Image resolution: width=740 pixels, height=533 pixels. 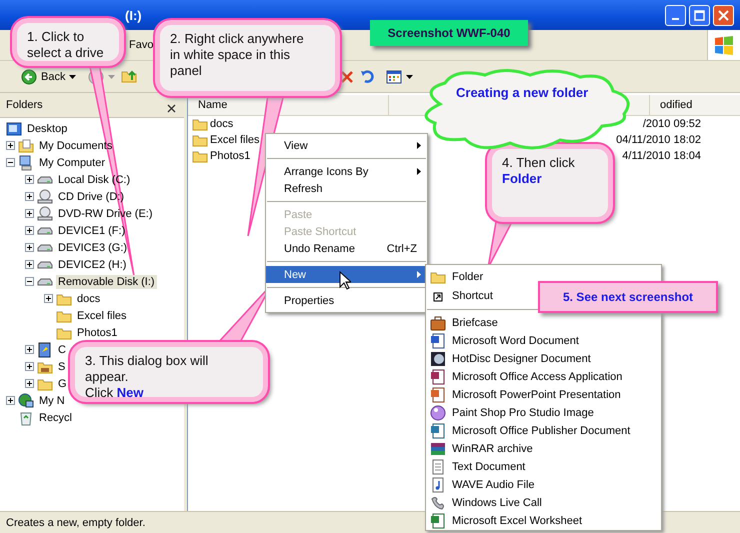 I want to click on cloud-caption: Creating a new folder, so click(x=522, y=92).